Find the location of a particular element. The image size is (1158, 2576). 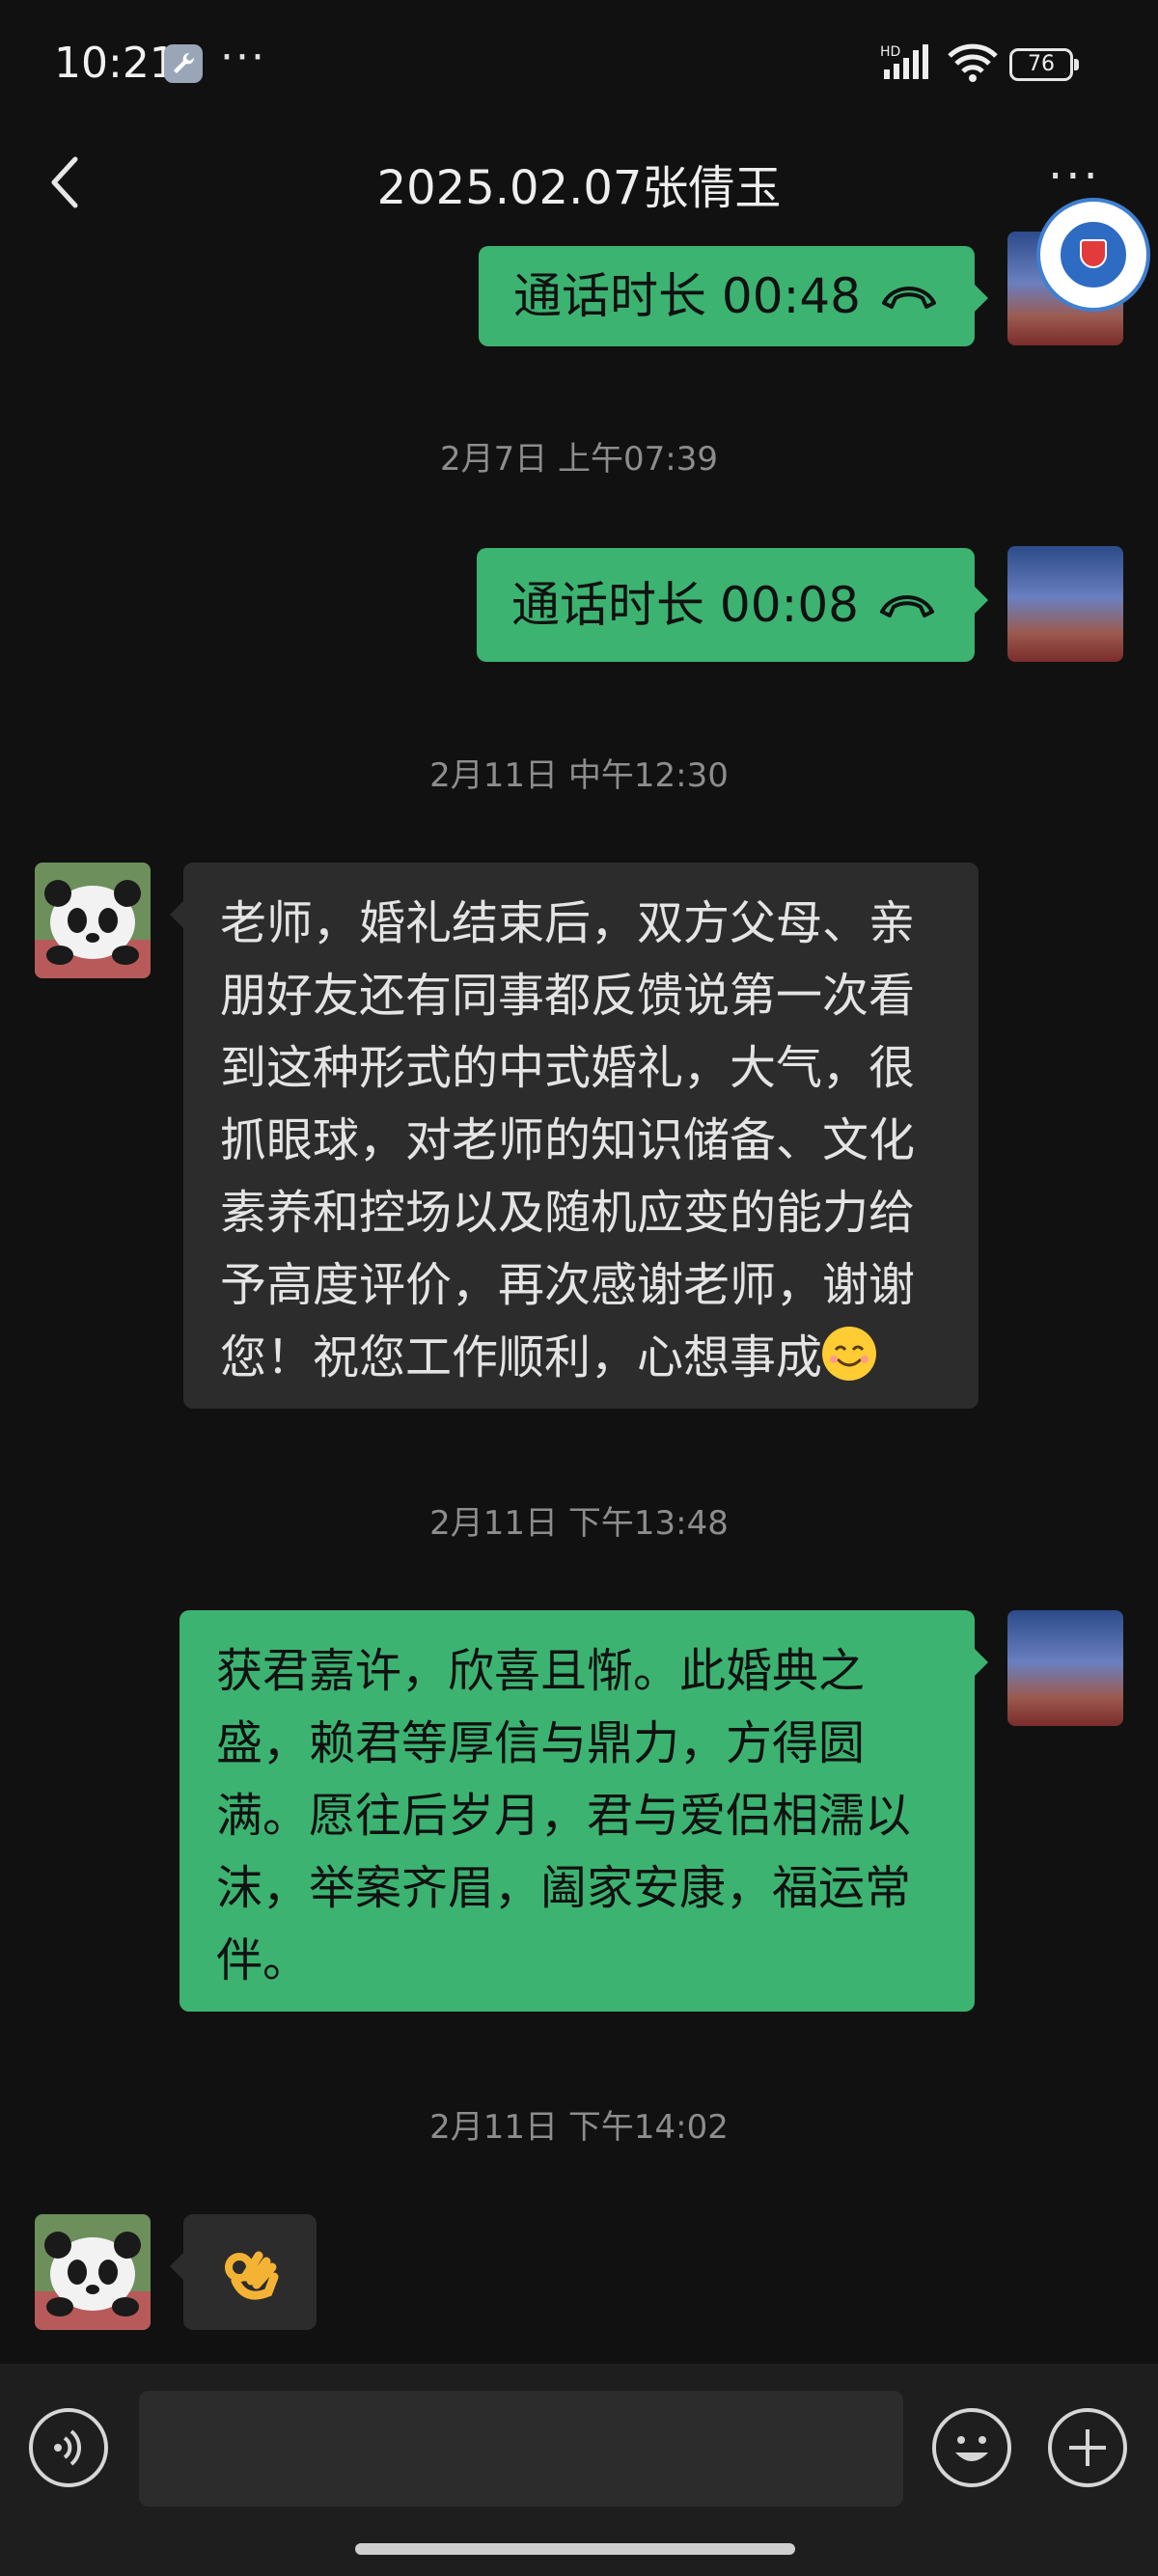

emblem-shield is located at coordinates (1093, 253).